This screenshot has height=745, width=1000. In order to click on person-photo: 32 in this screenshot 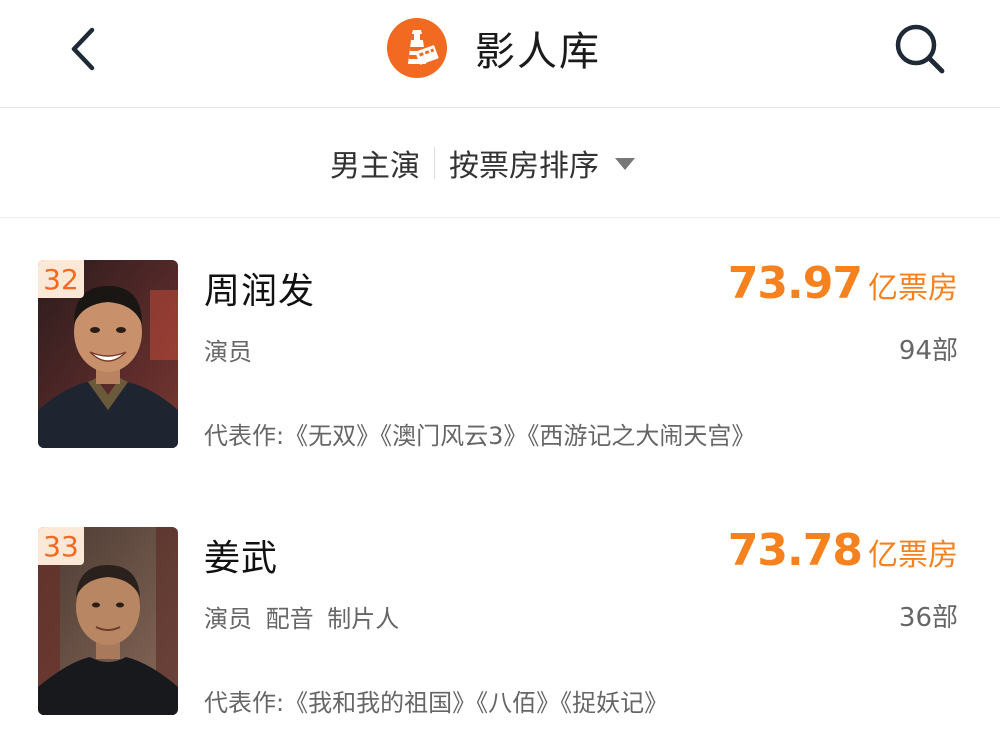, I will do `click(108, 354)`.